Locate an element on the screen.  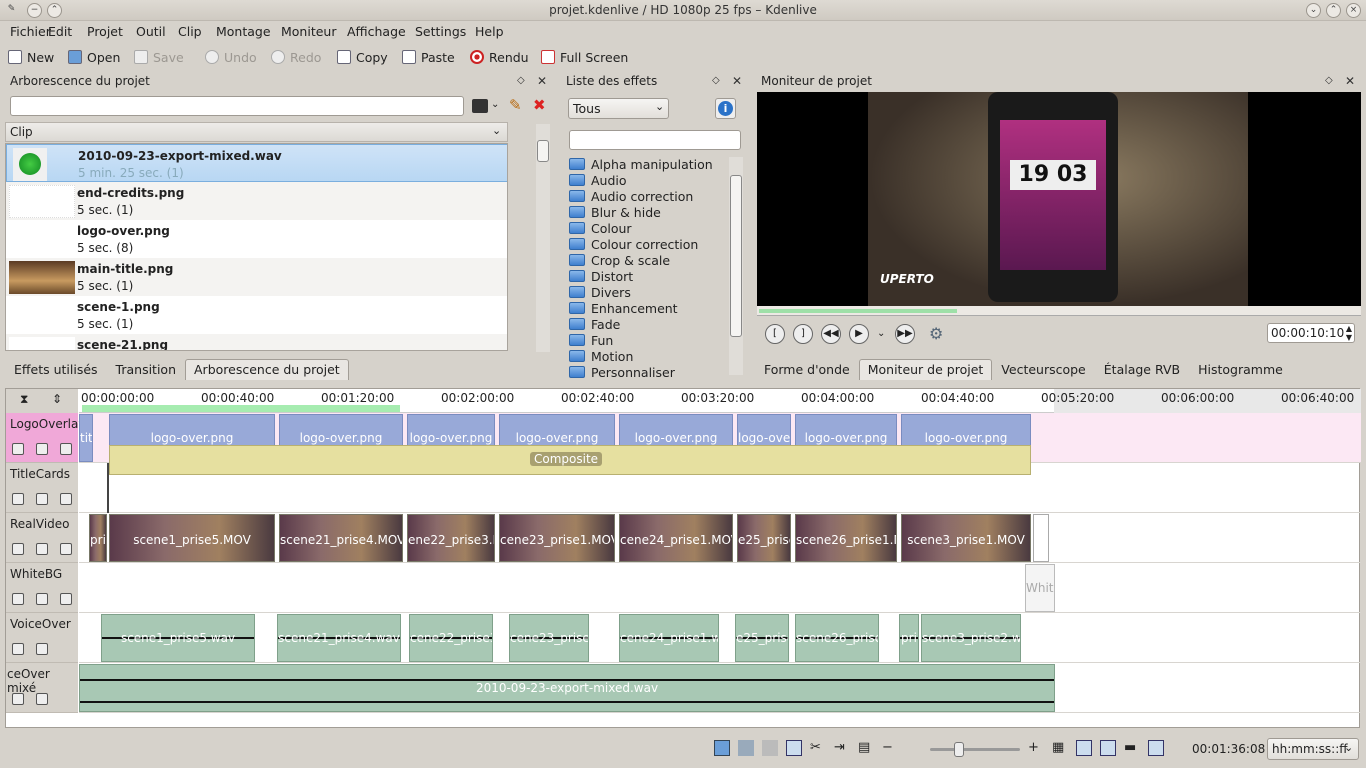
project-scrollbar is located at coordinates (543, 238).